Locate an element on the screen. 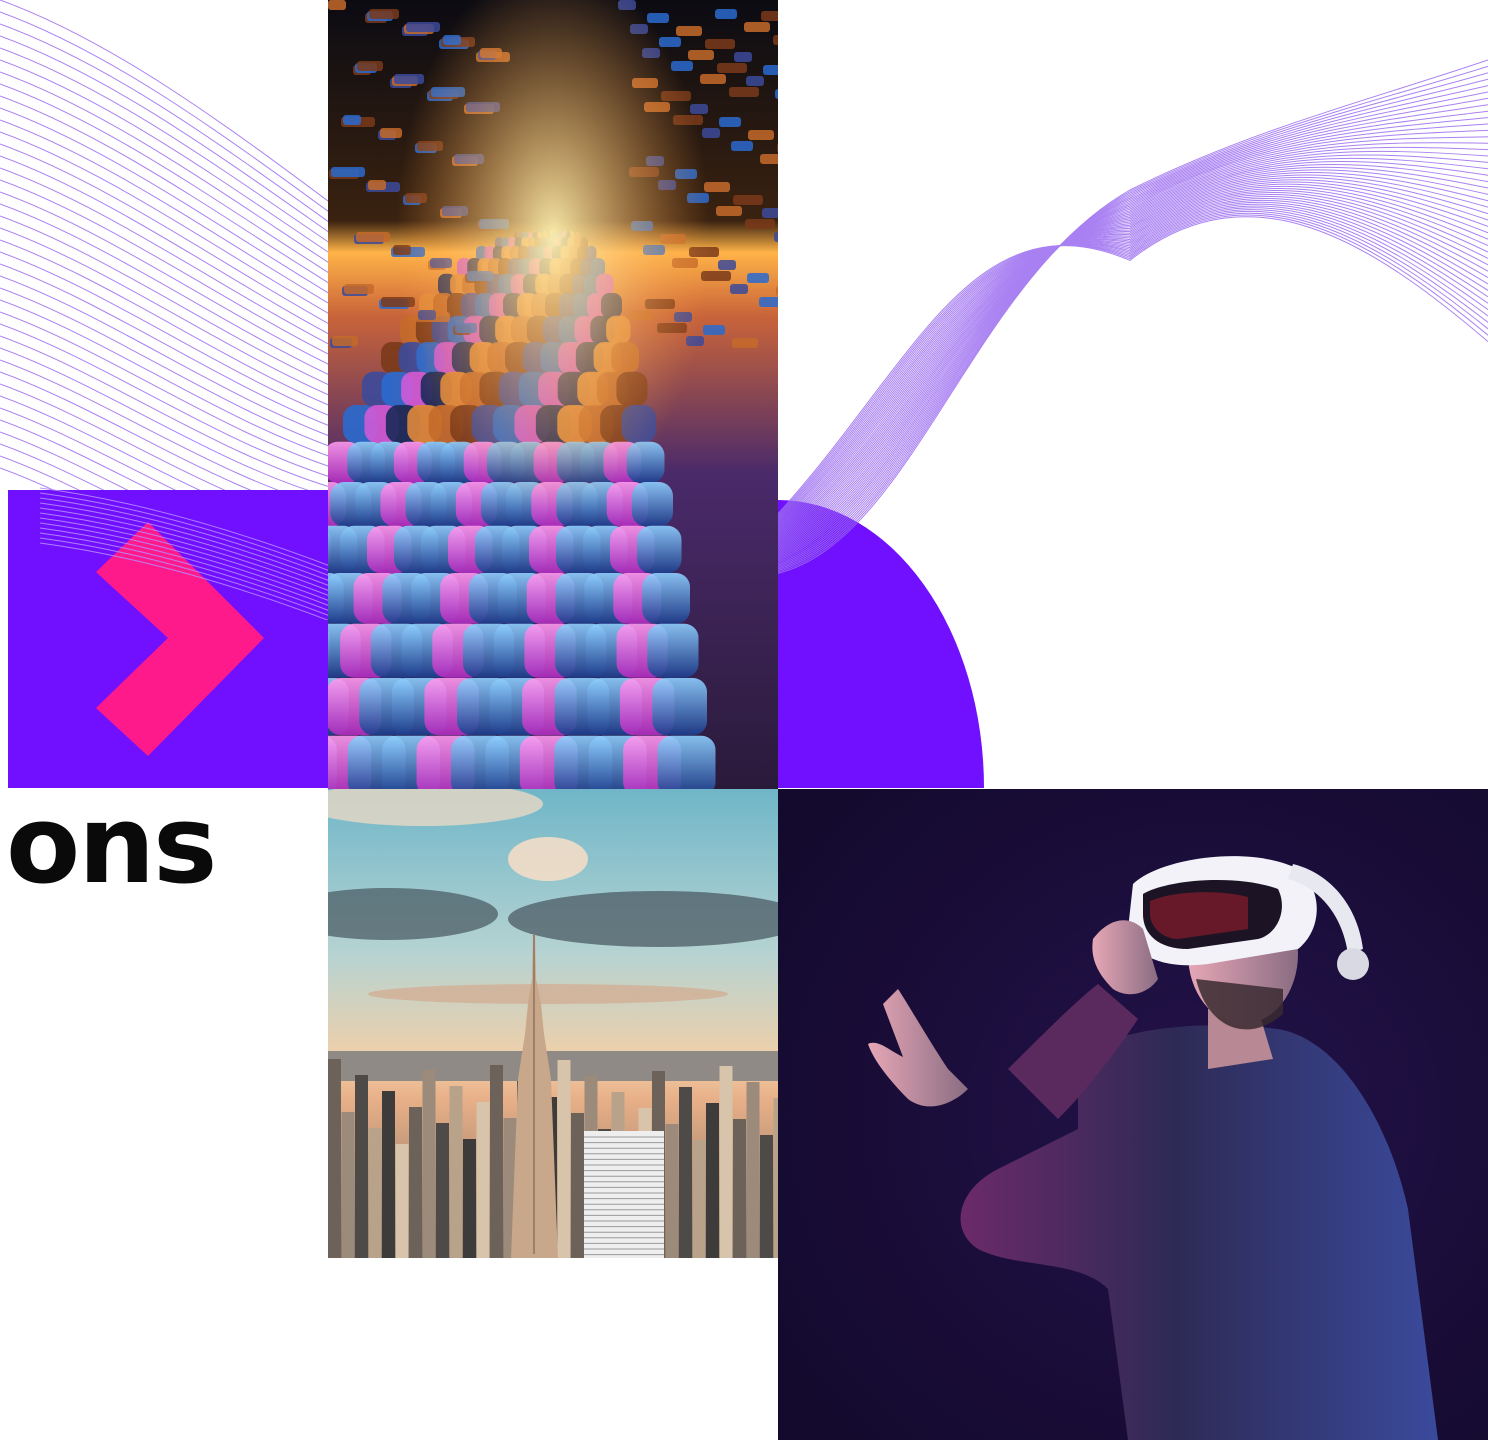 This screenshot has height=1440, width=1488. city-skyline-image is located at coordinates (553, 1023).